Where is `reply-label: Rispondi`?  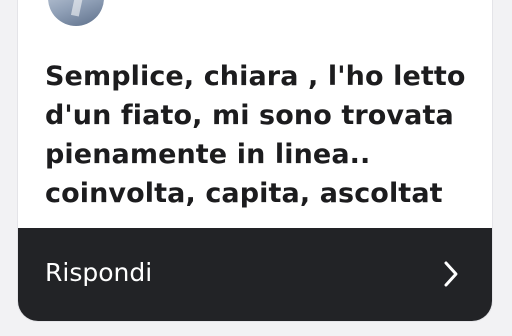 reply-label: Rispondi is located at coordinates (99, 272).